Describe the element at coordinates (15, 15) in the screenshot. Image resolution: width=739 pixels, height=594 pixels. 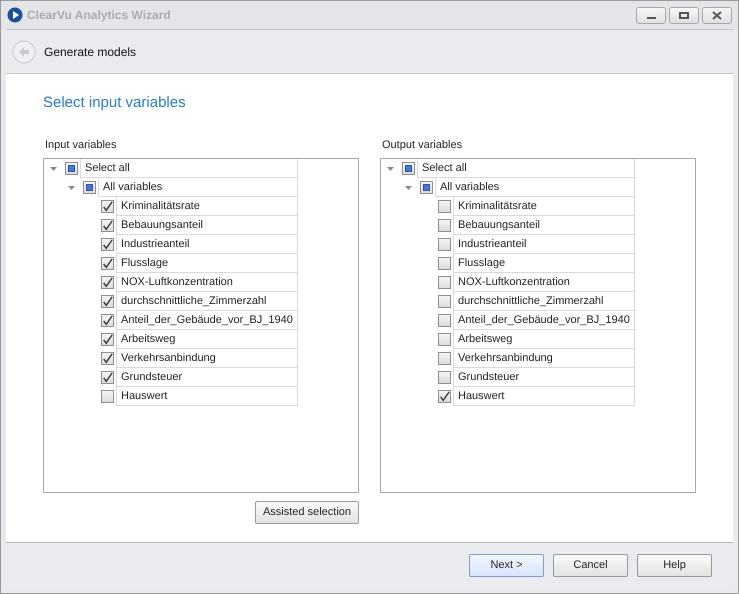
I see `app-logo-icon` at that location.